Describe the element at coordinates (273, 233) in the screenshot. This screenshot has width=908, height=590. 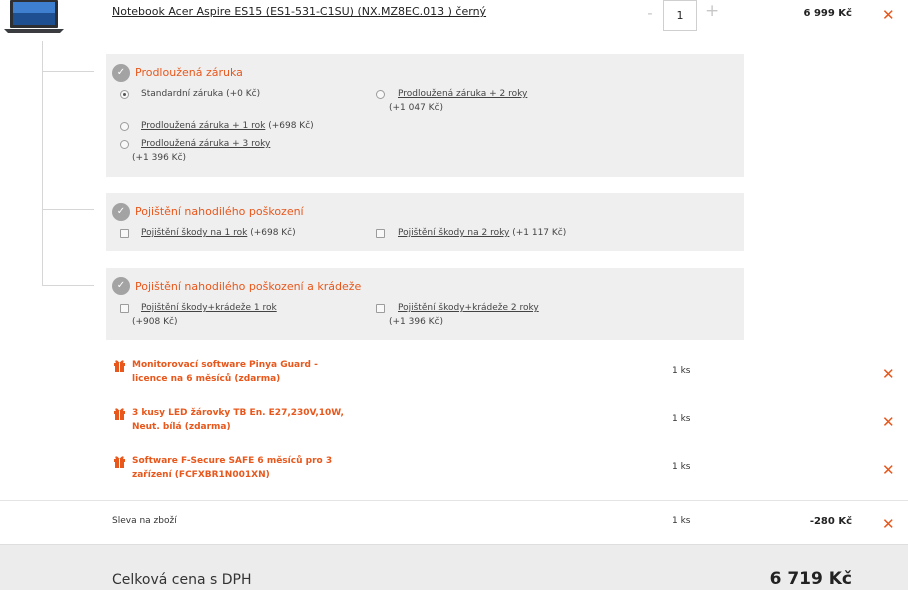
I see `damage-option-price: (+698 Kč)` at that location.